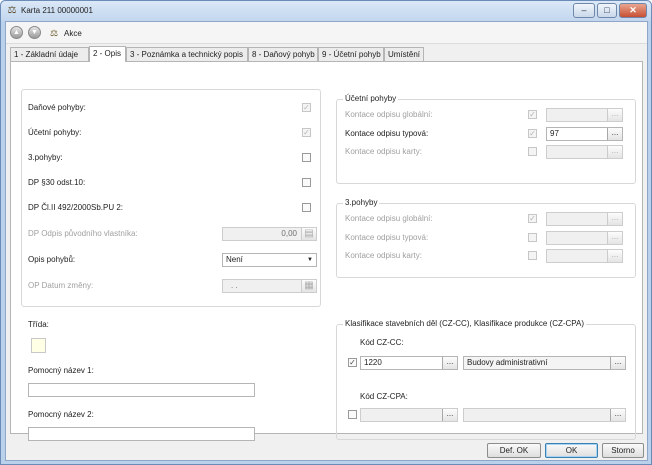 The height and width of the screenshot is (465, 652). What do you see at coordinates (382, 342) in the screenshot?
I see `kod-cc-label: Kód CZ-CC:` at bounding box center [382, 342].